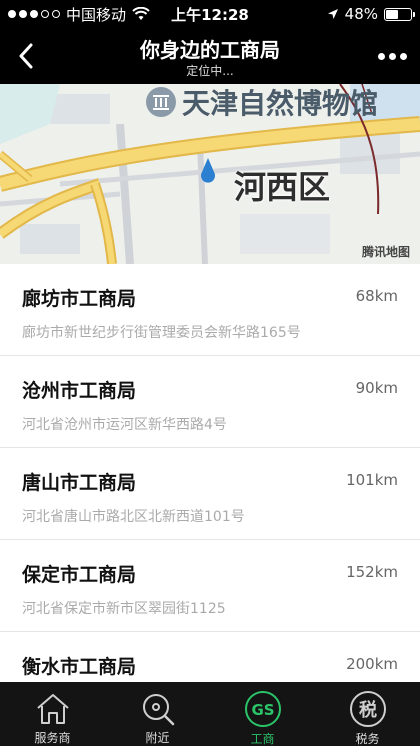 Image resolution: width=420 pixels, height=746 pixels. What do you see at coordinates (372, 480) in the screenshot?
I see `office-distance: 101km` at bounding box center [372, 480].